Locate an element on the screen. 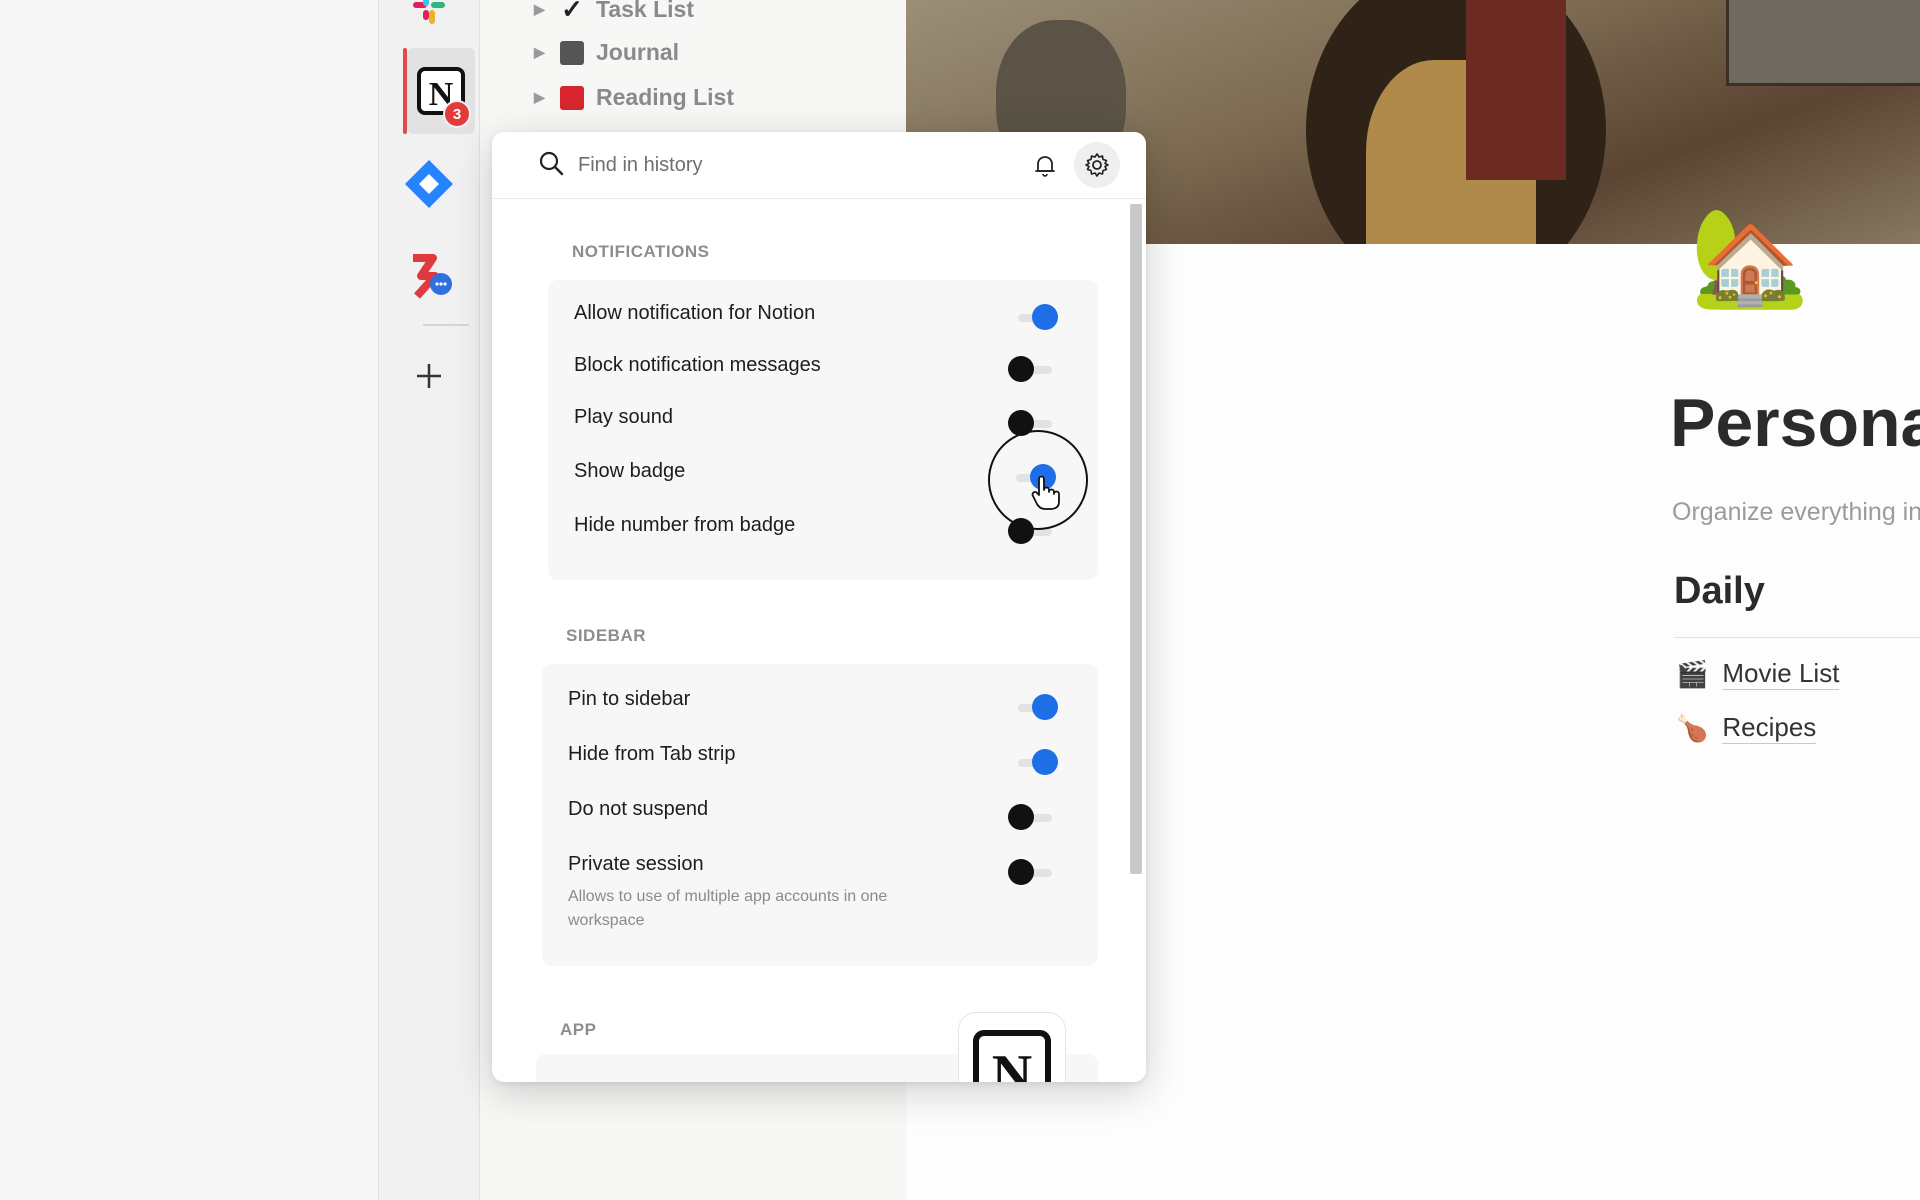  notion-app-logo: N is located at coordinates (1012, 1047).